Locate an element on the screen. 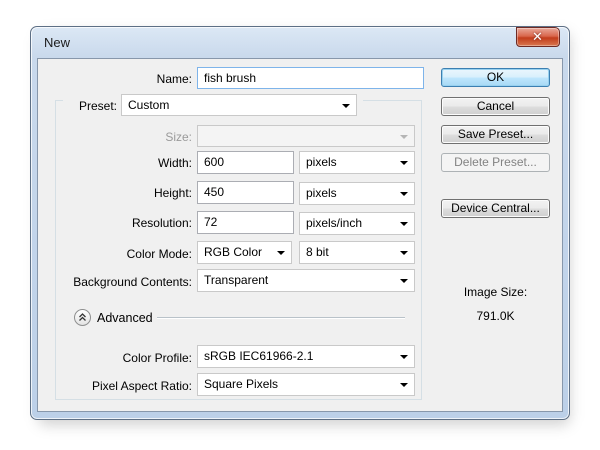  advanced-label: Advanced is located at coordinates (125, 318).